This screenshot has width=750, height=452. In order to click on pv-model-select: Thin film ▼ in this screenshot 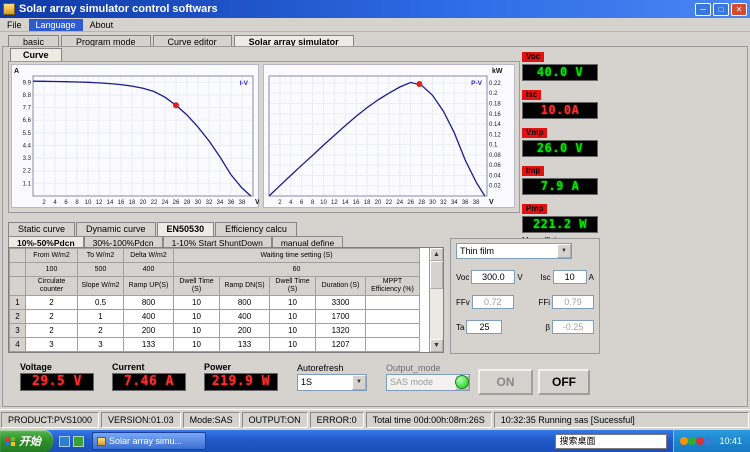, I will do `click(514, 251)`.